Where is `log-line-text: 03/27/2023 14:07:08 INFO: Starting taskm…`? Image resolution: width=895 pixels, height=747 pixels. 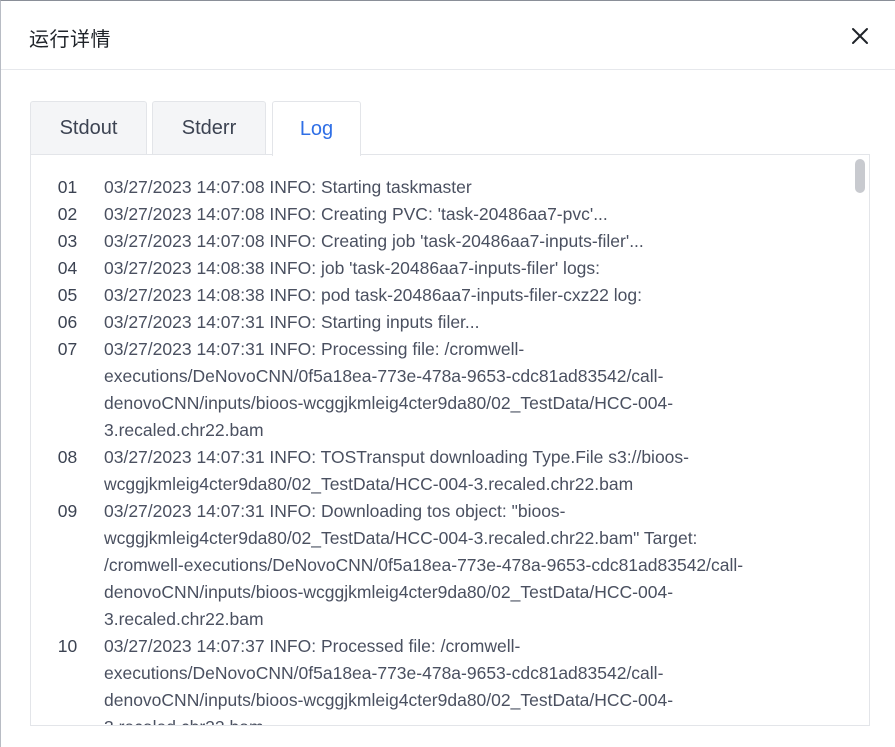 log-line-text: 03/27/2023 14:07:08 INFO: Starting taskm… is located at coordinates (288, 187).